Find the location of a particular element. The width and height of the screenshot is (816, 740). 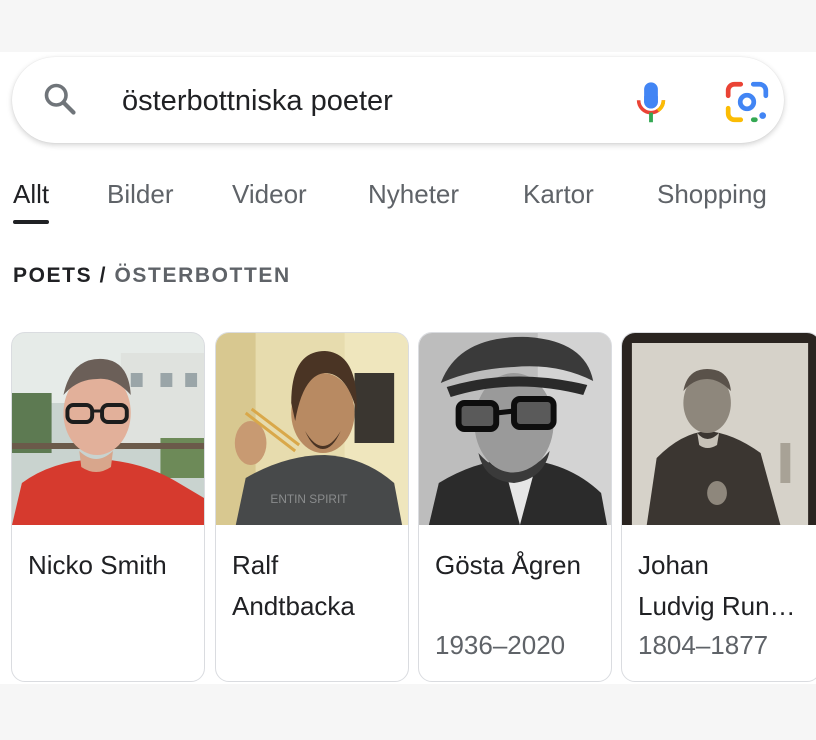

svg-text: ENTIN SPIRIT is located at coordinates (309, 499).